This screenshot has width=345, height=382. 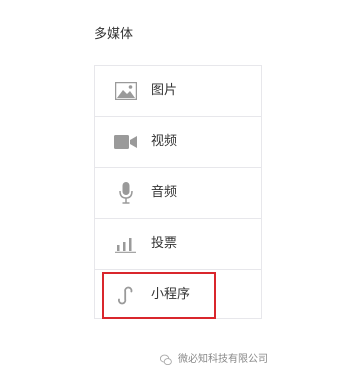 What do you see at coordinates (164, 90) in the screenshot?
I see `media-item-label: 图片` at bounding box center [164, 90].